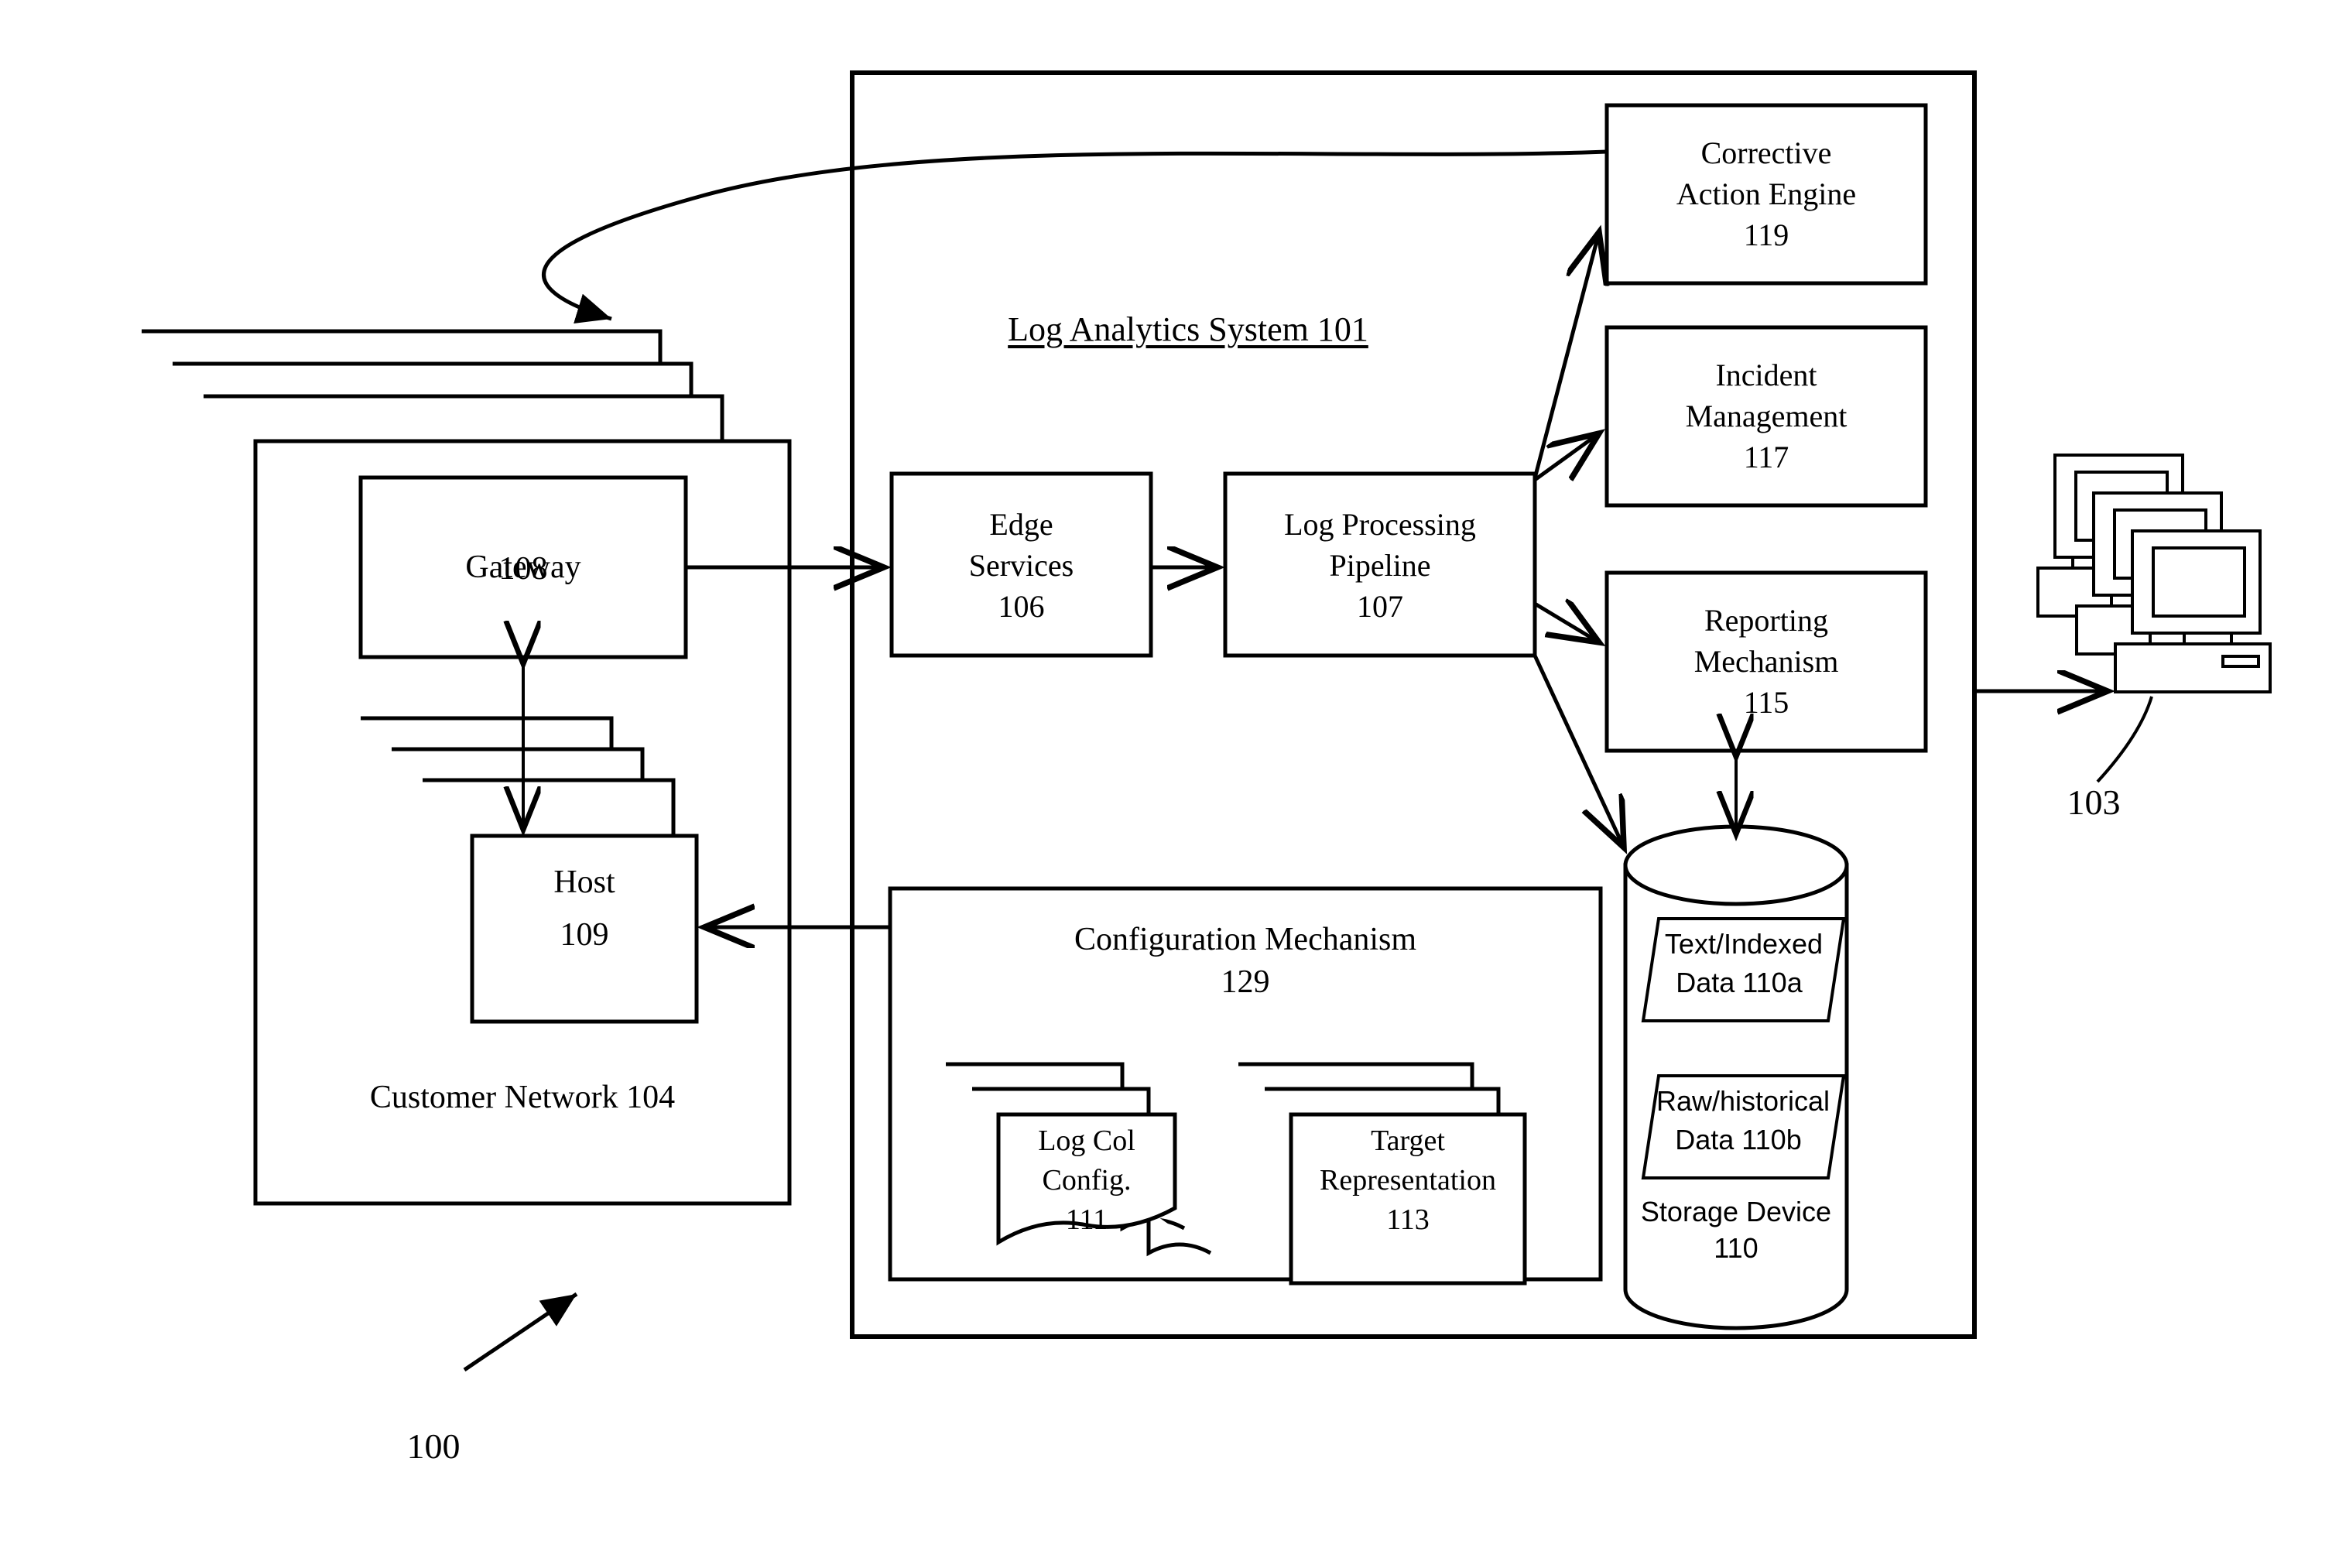 The width and height of the screenshot is (2339, 1568). Describe the element at coordinates (584, 882) in the screenshot. I see `host-label: Host` at that location.